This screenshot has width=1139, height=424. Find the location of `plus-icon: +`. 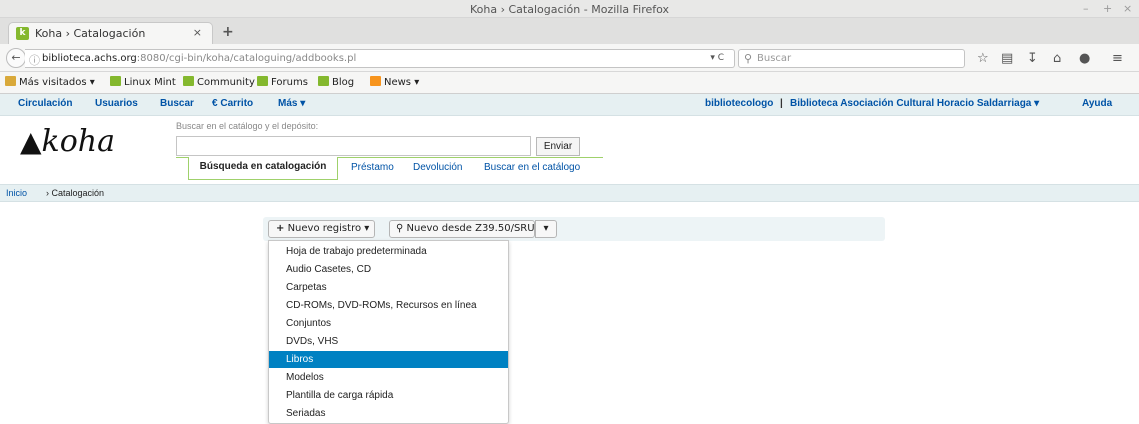

plus-icon: + is located at coordinates (280, 228).